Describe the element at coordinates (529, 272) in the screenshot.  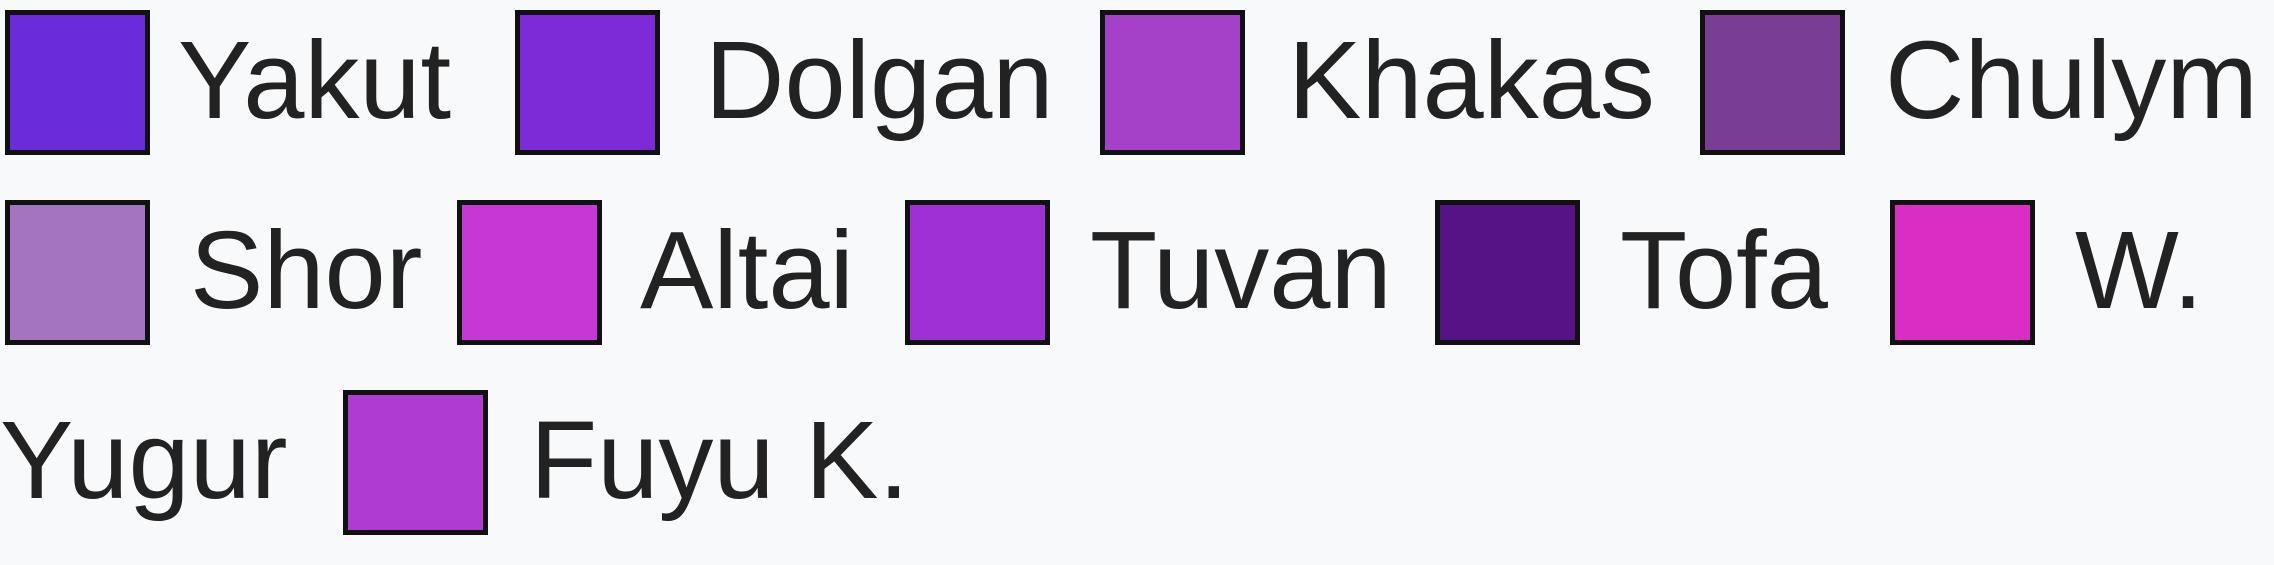
I see `legend-swatch-altai` at that location.